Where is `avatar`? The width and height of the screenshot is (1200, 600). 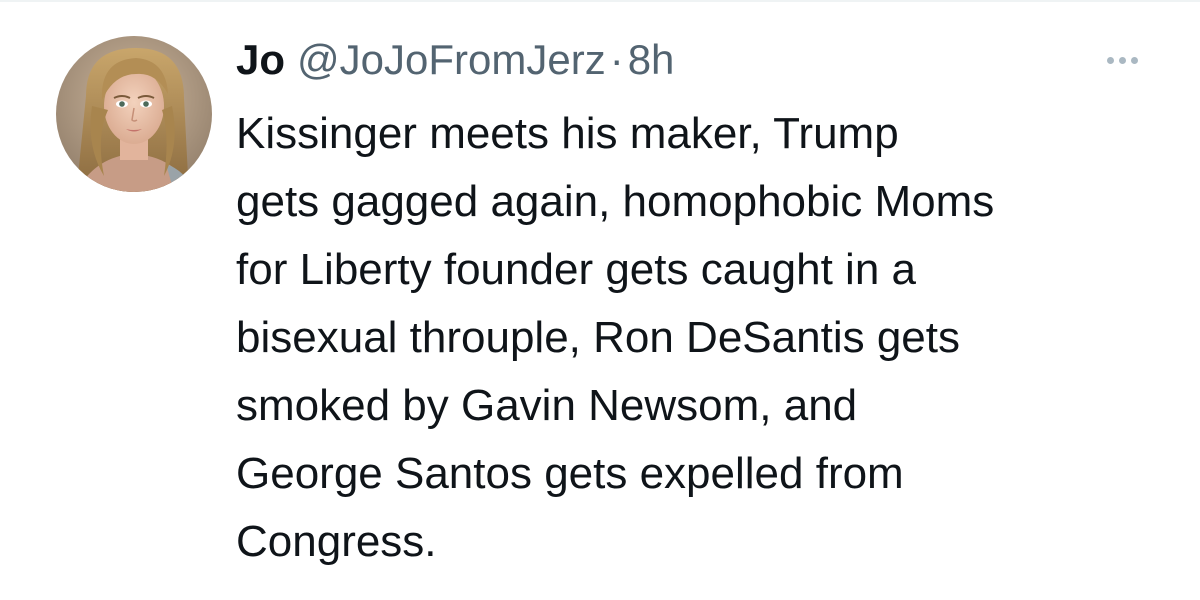
avatar is located at coordinates (134, 114).